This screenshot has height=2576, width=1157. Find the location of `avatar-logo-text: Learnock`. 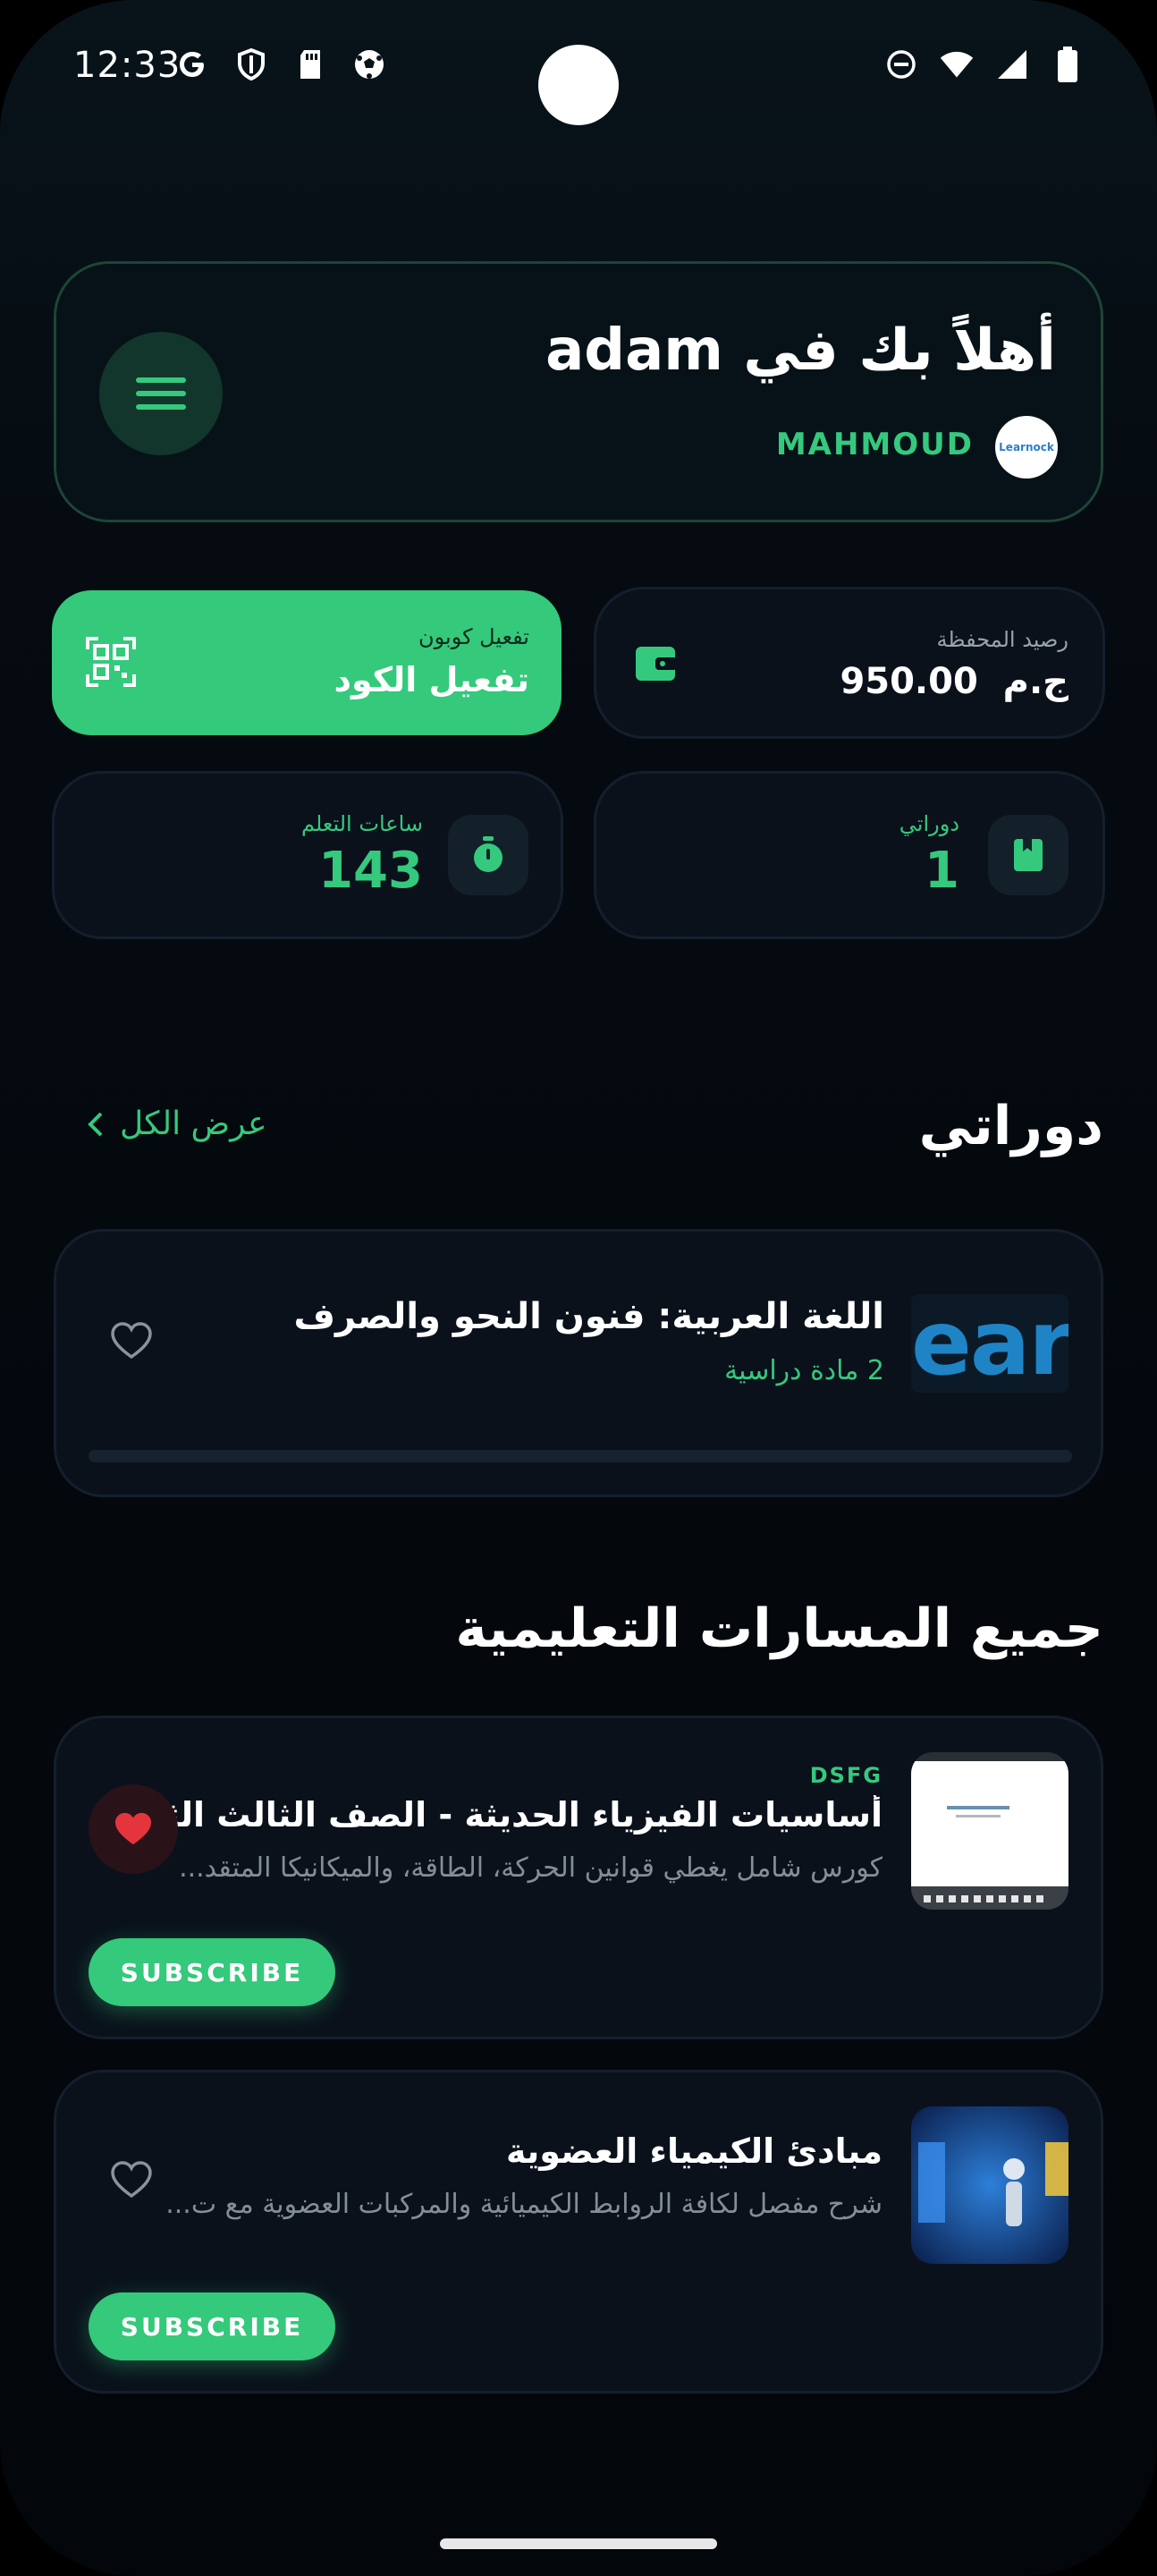

avatar-logo-text: Learnock is located at coordinates (1026, 447).